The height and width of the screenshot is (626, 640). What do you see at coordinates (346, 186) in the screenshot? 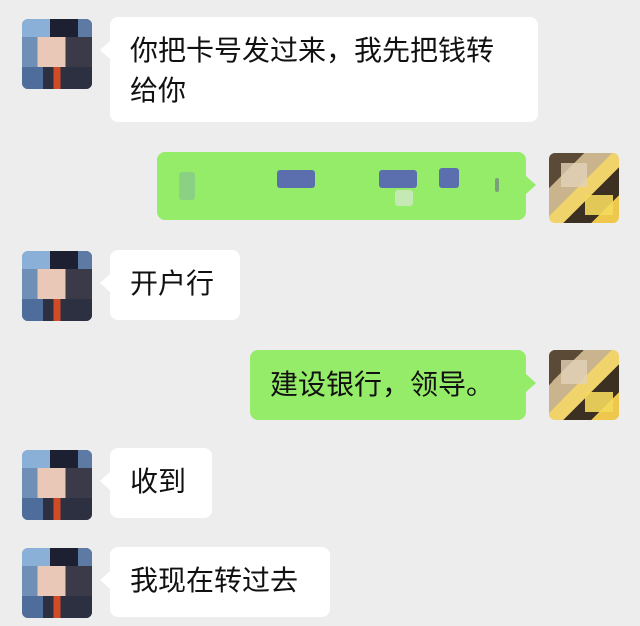
I see `sent-message-bubble-redacted` at bounding box center [346, 186].